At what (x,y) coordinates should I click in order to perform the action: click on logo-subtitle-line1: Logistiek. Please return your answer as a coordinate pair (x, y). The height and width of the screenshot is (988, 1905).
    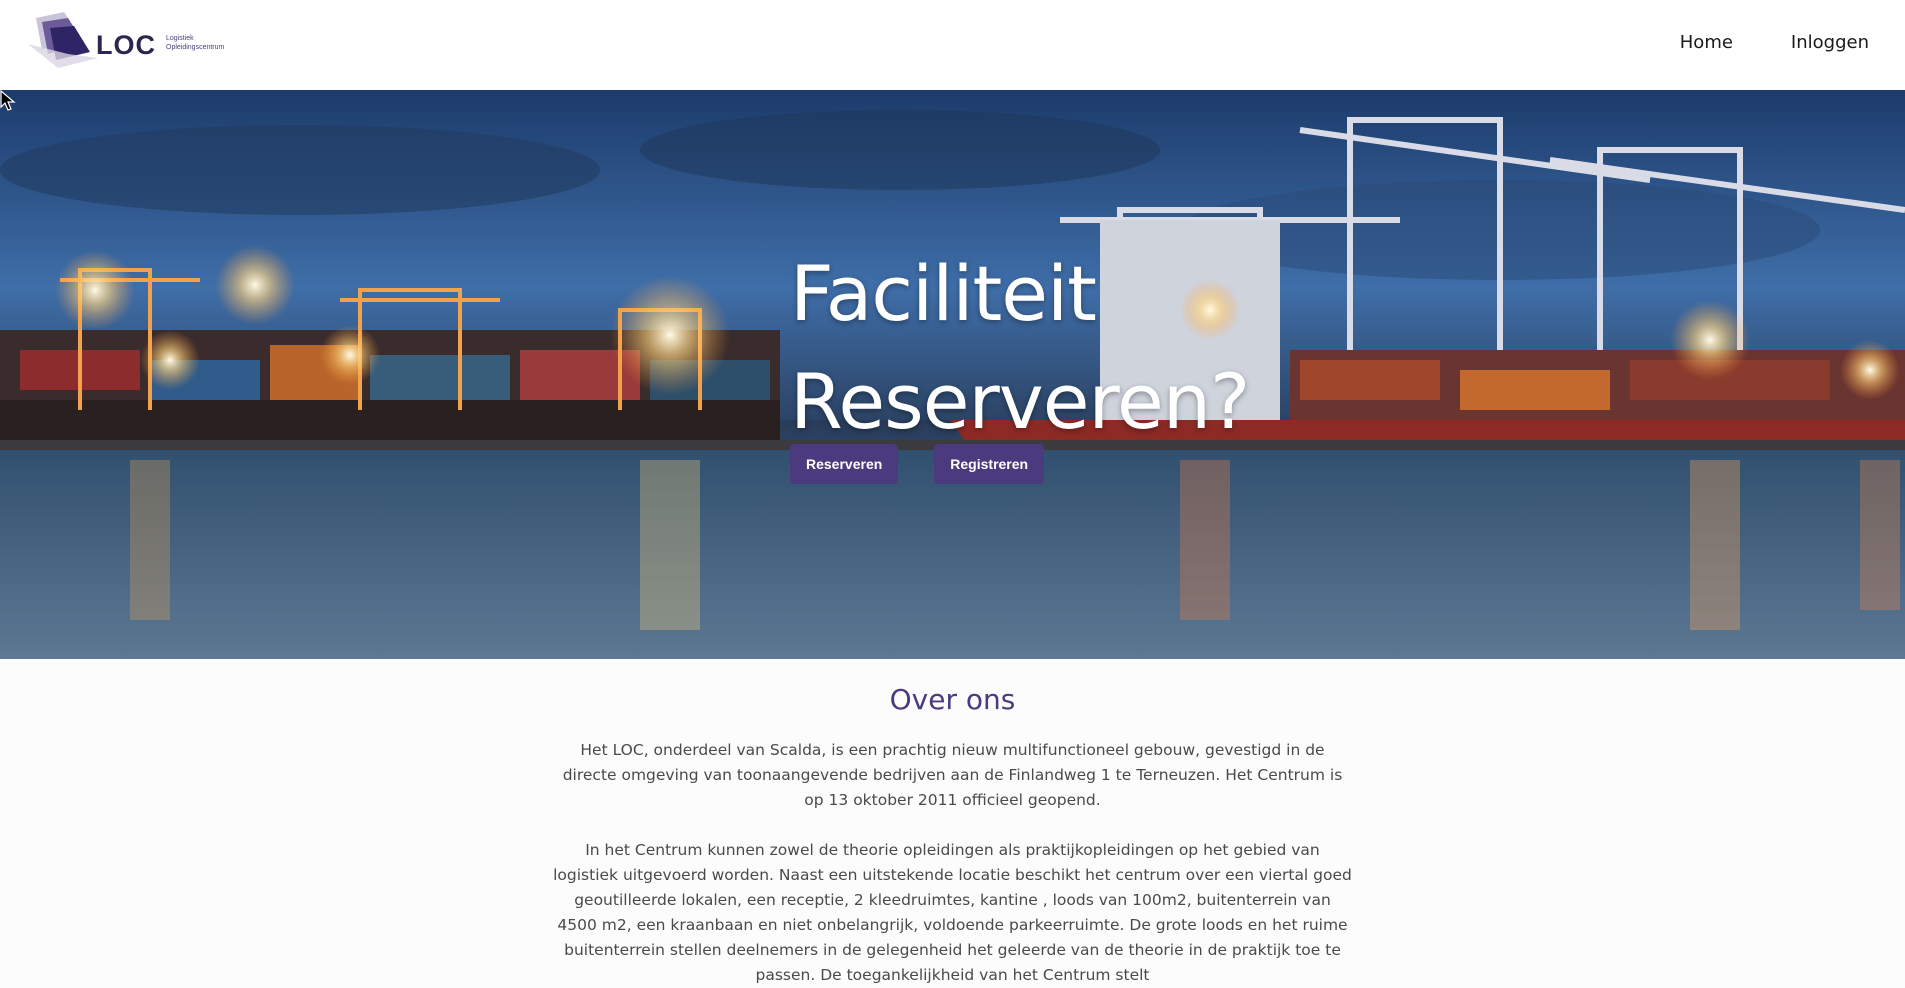
    Looking at the image, I should click on (180, 38).